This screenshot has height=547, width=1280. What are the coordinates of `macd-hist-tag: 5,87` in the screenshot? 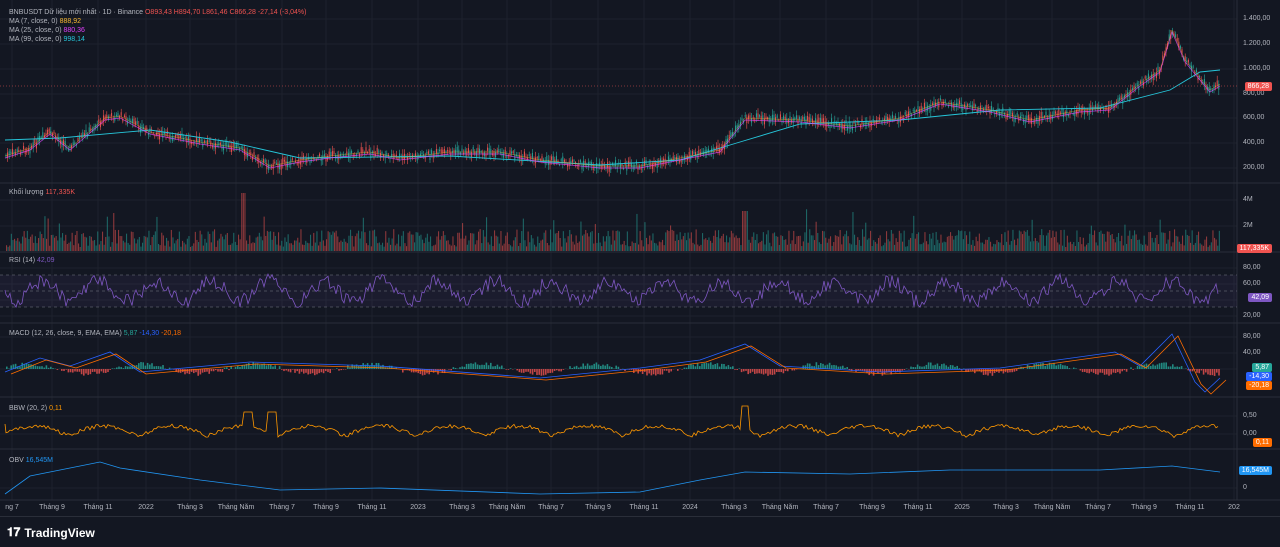 It's located at (1262, 367).